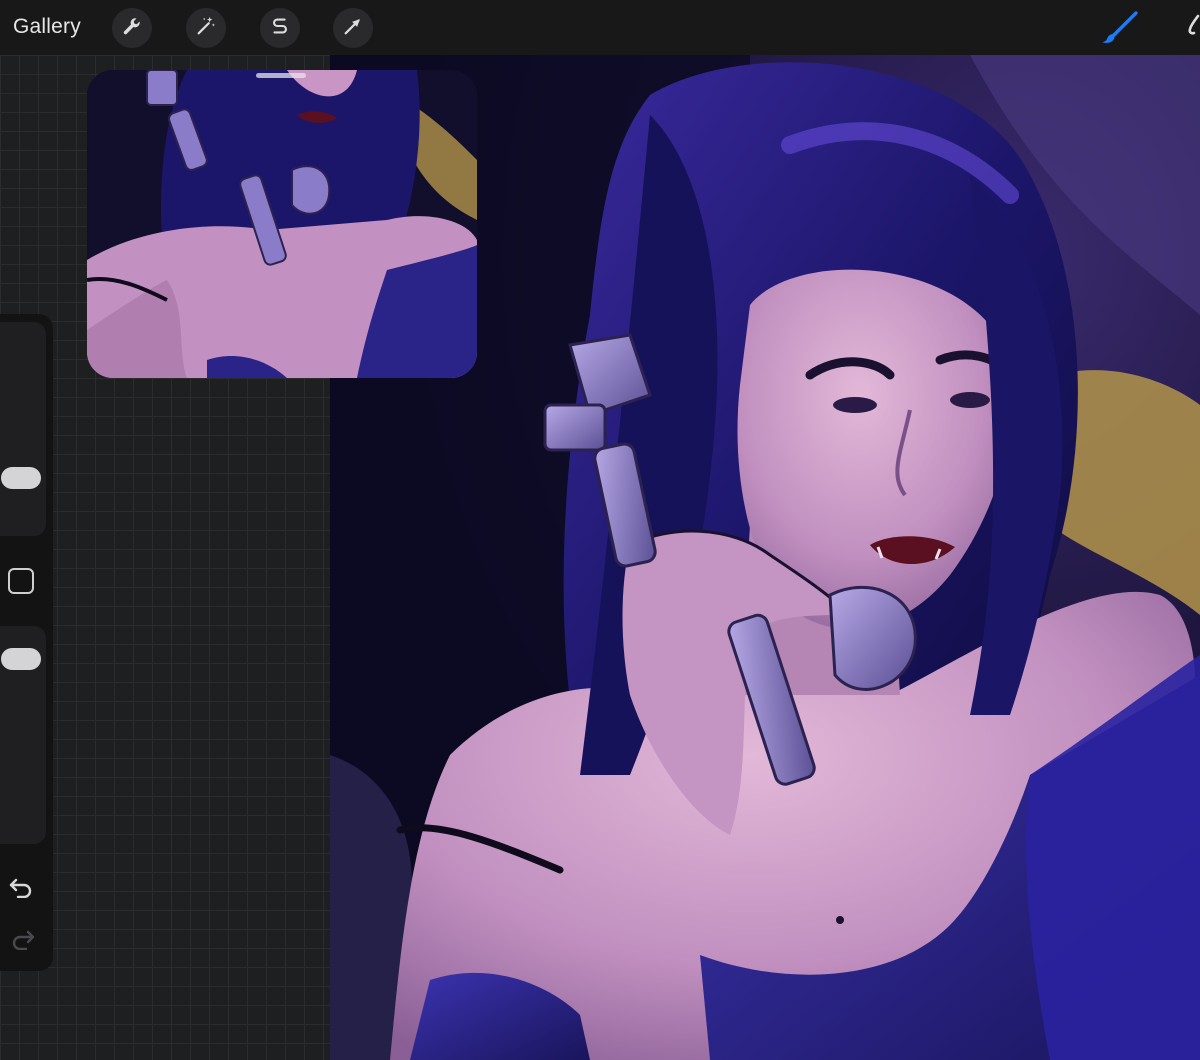 This screenshot has width=1200, height=1060. I want to click on opacity-slider, so click(23, 735).